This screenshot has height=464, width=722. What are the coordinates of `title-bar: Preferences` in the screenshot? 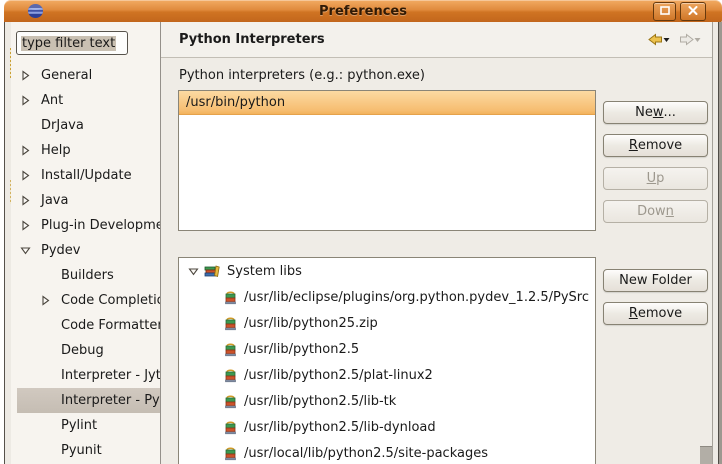 It's located at (363, 11).